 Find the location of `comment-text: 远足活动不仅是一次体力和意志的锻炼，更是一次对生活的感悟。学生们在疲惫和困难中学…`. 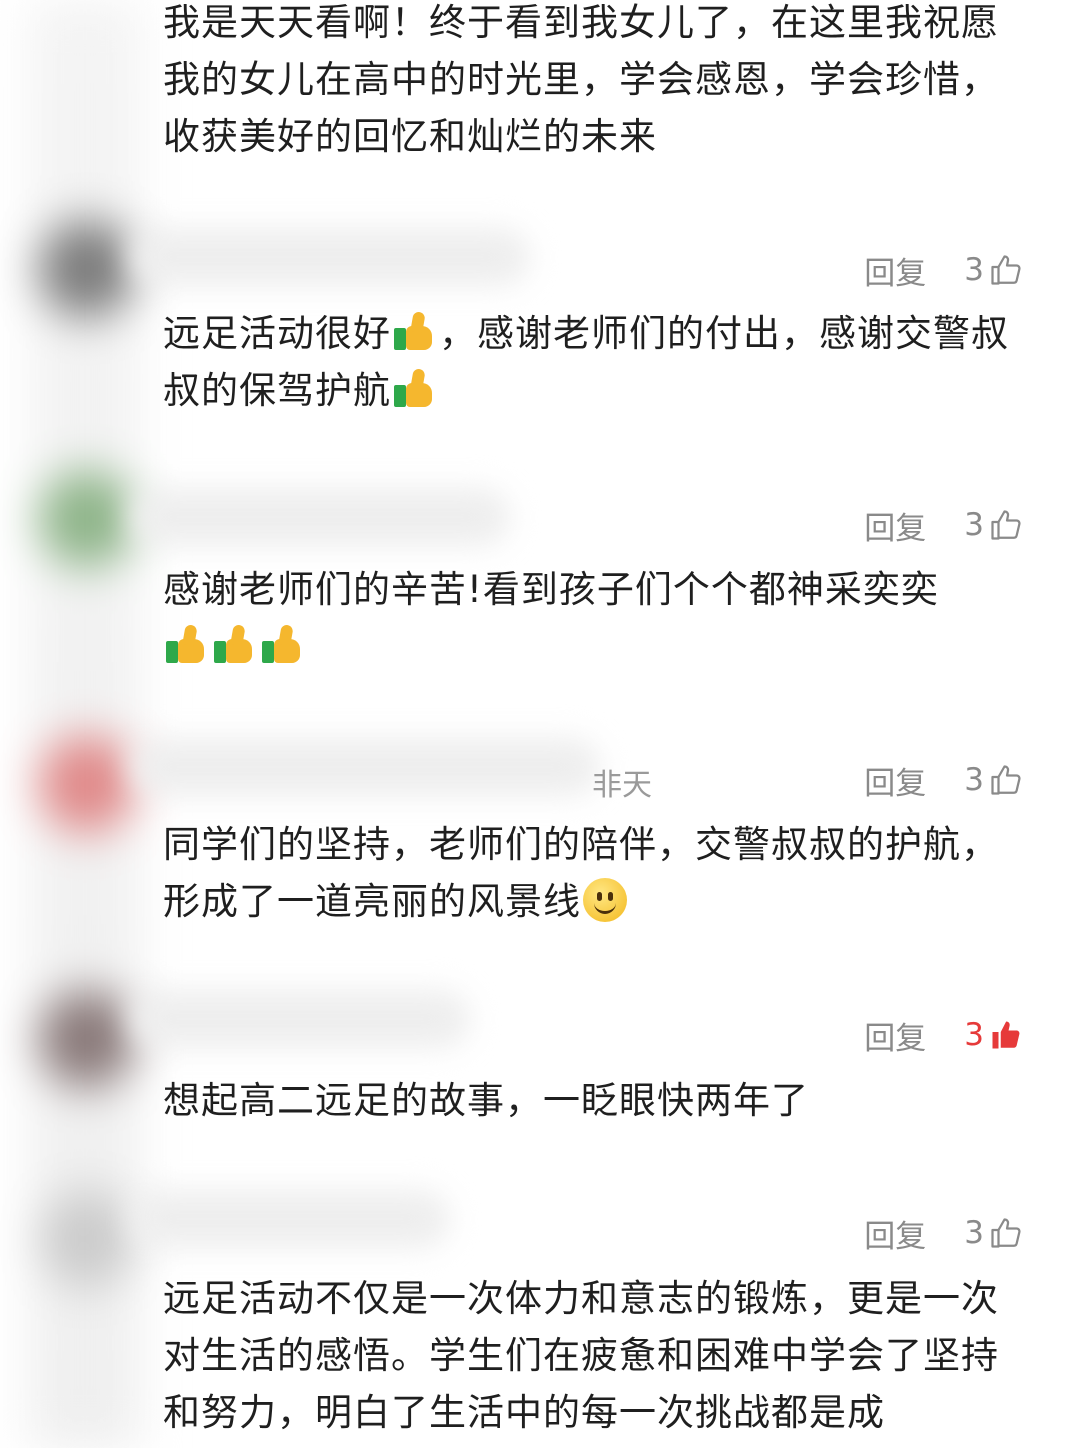

comment-text: 远足活动不仅是一次体力和意志的锻炼，更是一次对生活的感悟。学生们在疲惫和困难中学… is located at coordinates (581, 1355).